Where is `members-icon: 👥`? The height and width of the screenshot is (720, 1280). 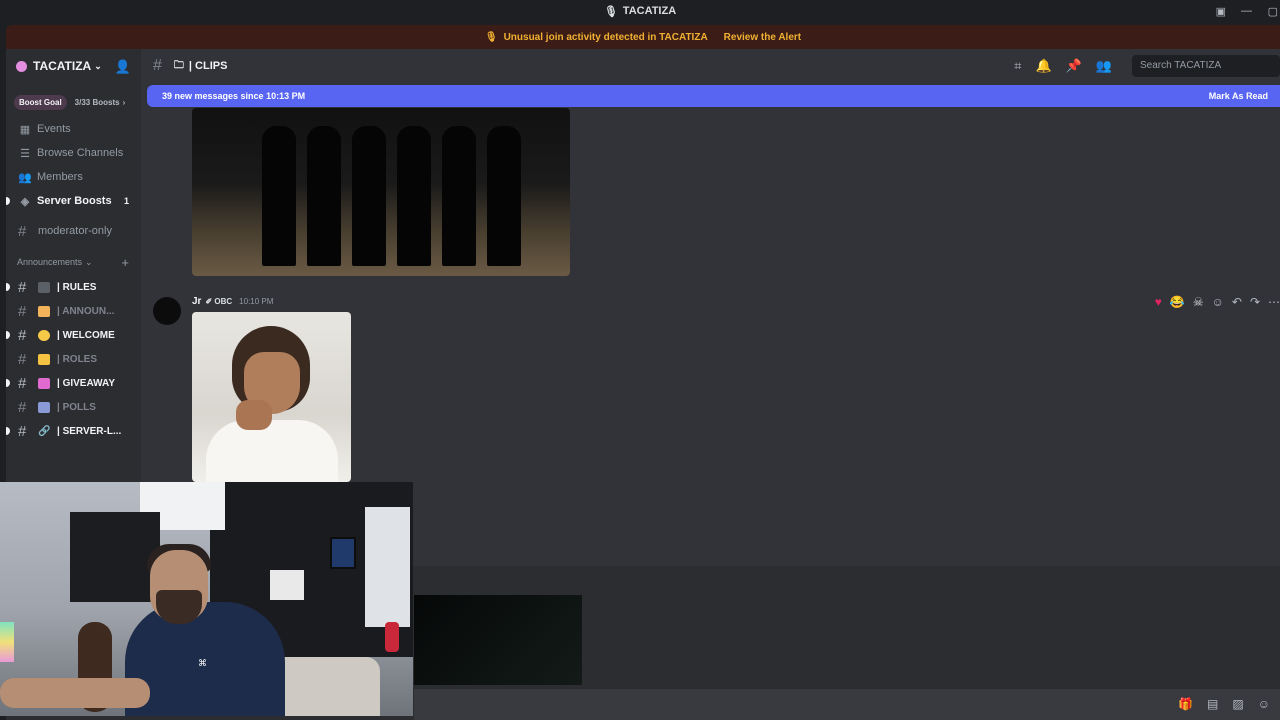
members-icon: 👥 is located at coordinates (25, 177).